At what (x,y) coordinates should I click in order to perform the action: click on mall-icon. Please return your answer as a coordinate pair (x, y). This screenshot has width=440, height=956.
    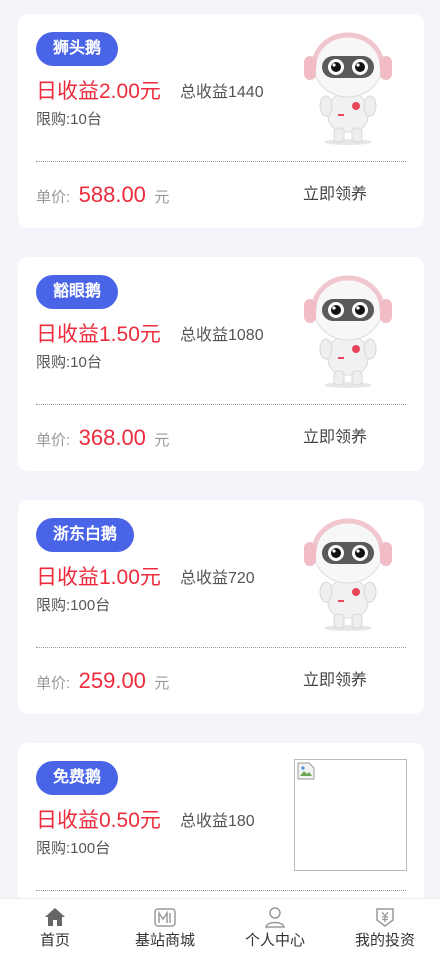
    Looking at the image, I should click on (165, 917).